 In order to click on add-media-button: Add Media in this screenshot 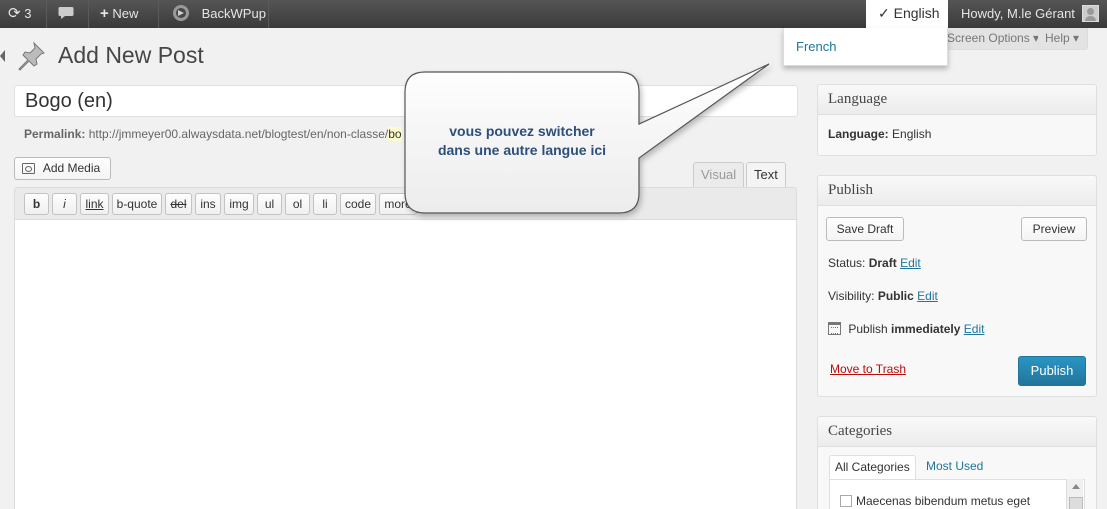, I will do `click(62, 168)`.